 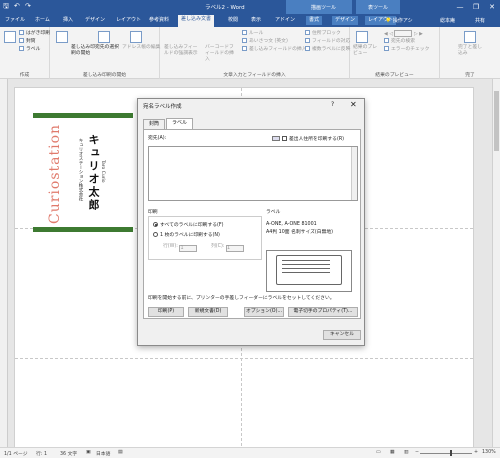 I want to click on page-count: 1/1 ページ, so click(x=16, y=453).